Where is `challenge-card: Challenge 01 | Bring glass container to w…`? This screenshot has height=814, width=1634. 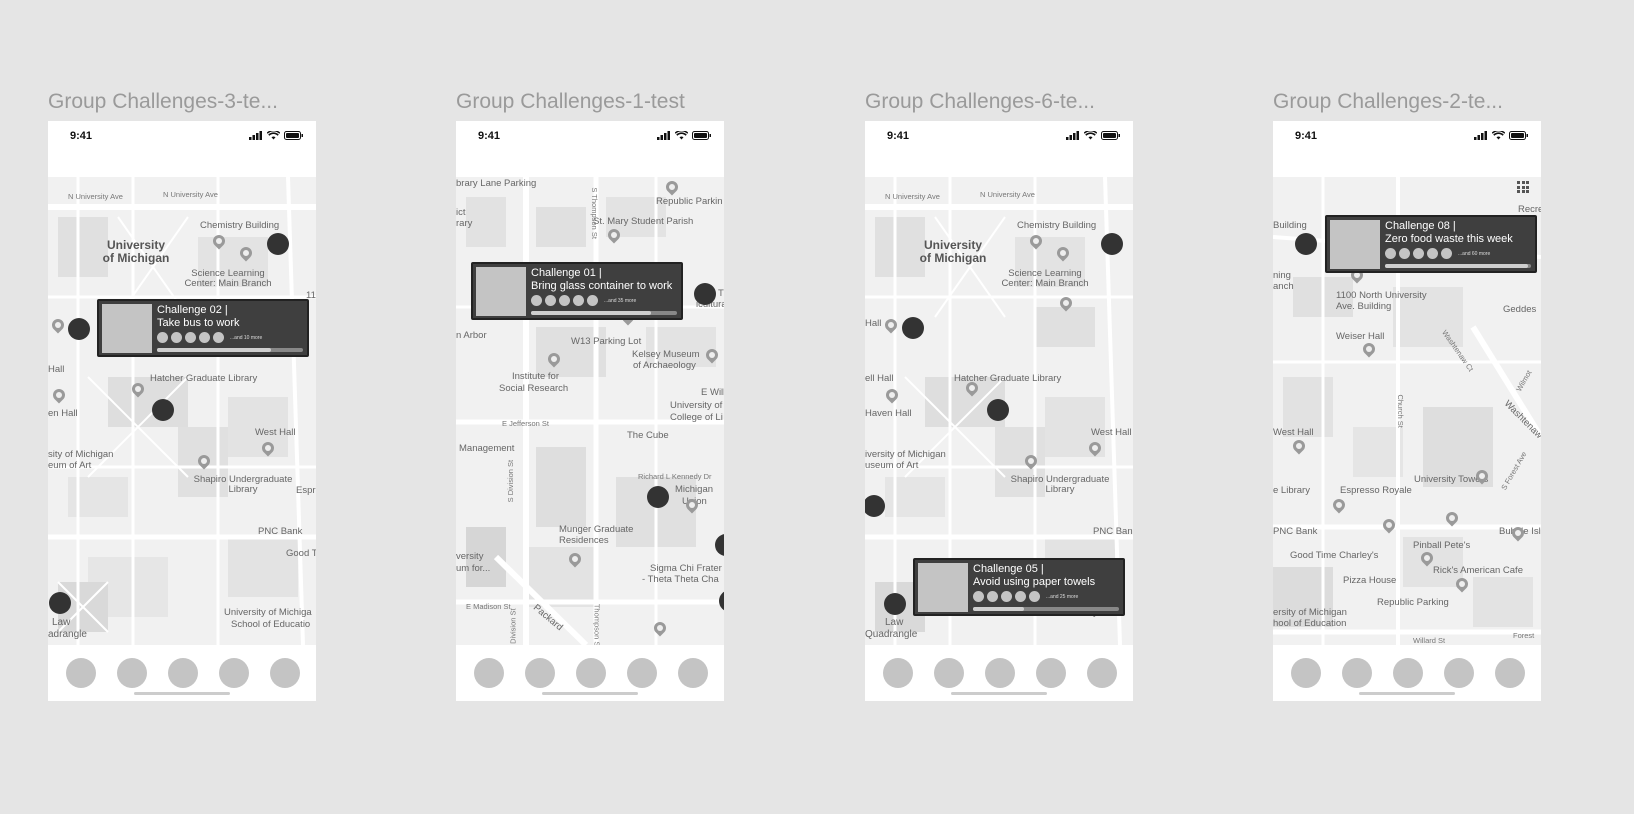 challenge-card: Challenge 01 | Bring glass container to w… is located at coordinates (577, 291).